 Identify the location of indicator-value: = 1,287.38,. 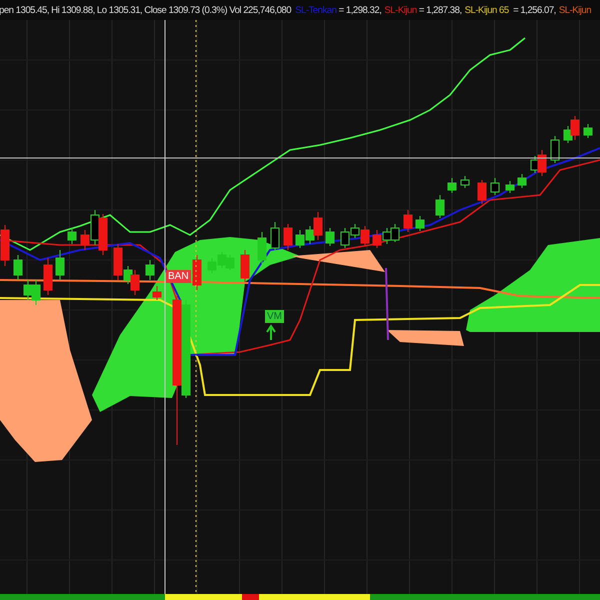
(440, 10).